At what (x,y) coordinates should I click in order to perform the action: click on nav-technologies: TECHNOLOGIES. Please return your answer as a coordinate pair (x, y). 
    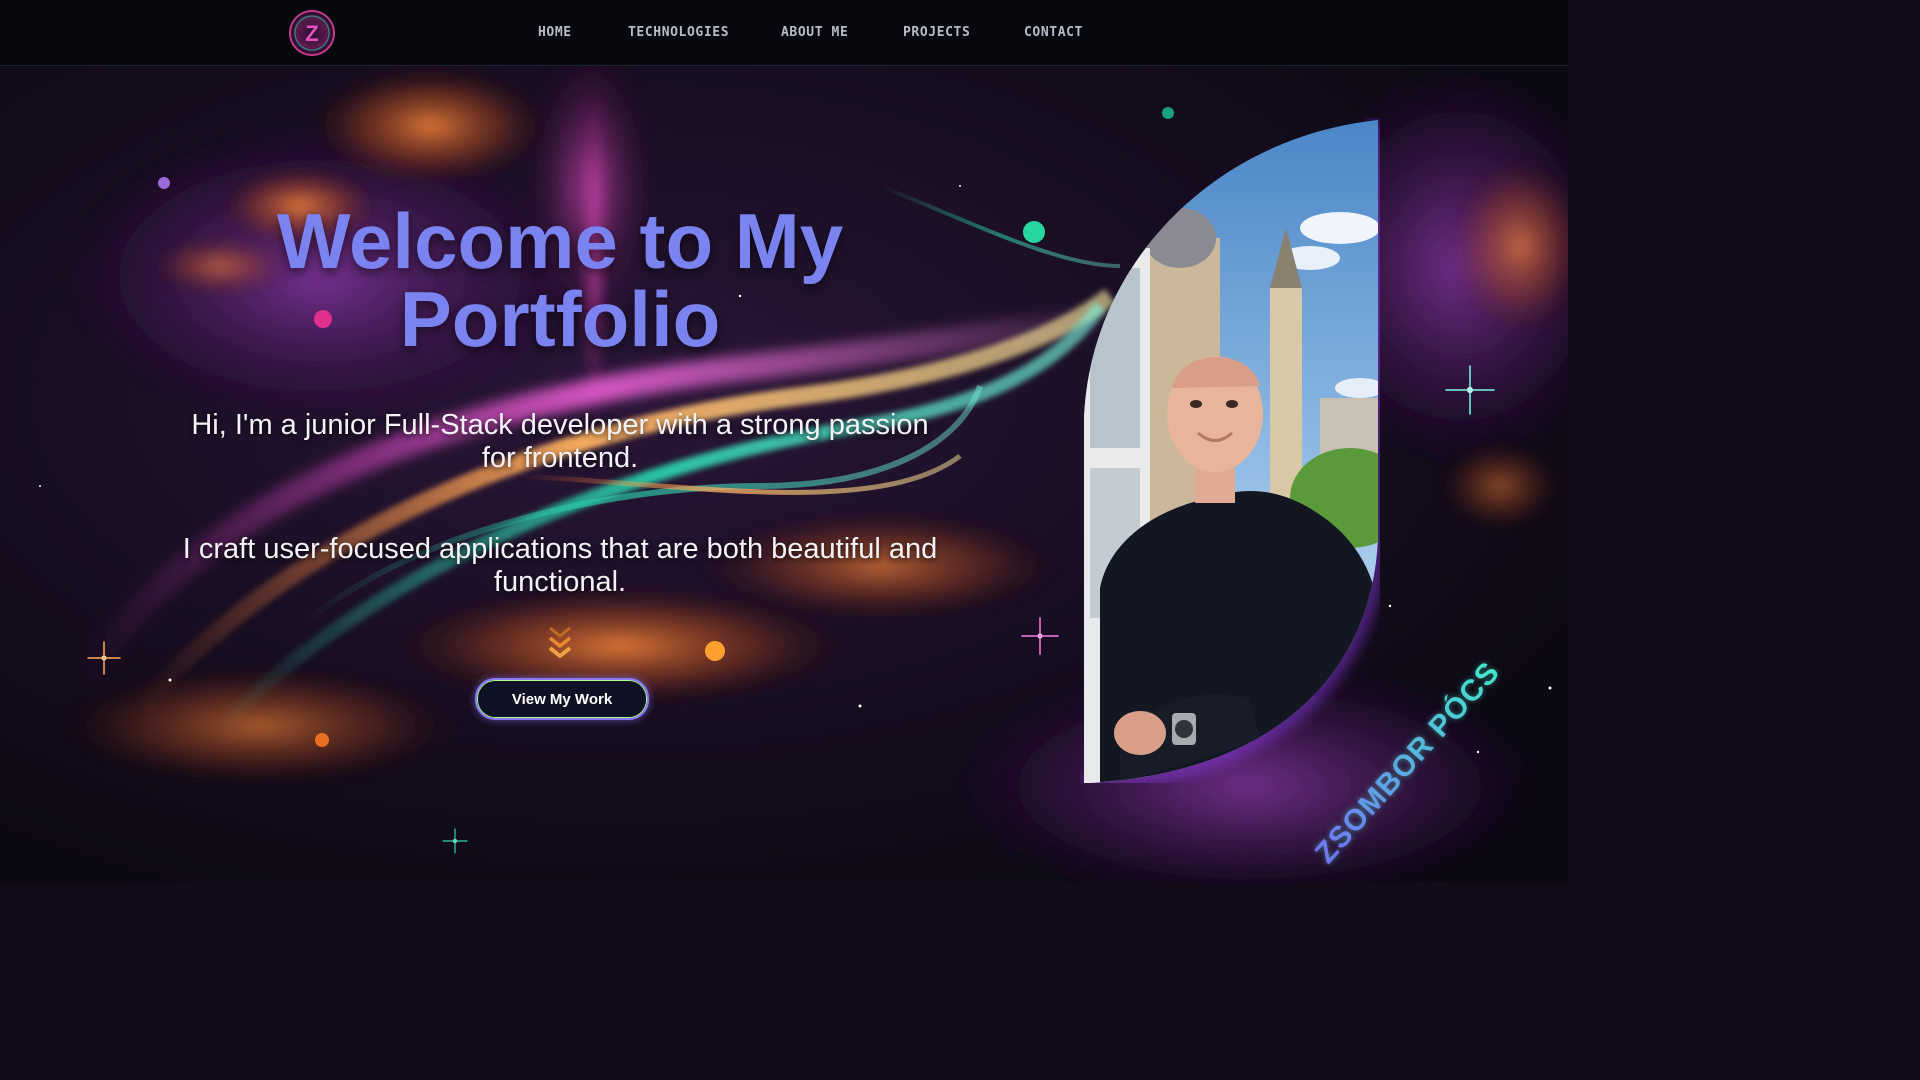
    Looking at the image, I should click on (678, 32).